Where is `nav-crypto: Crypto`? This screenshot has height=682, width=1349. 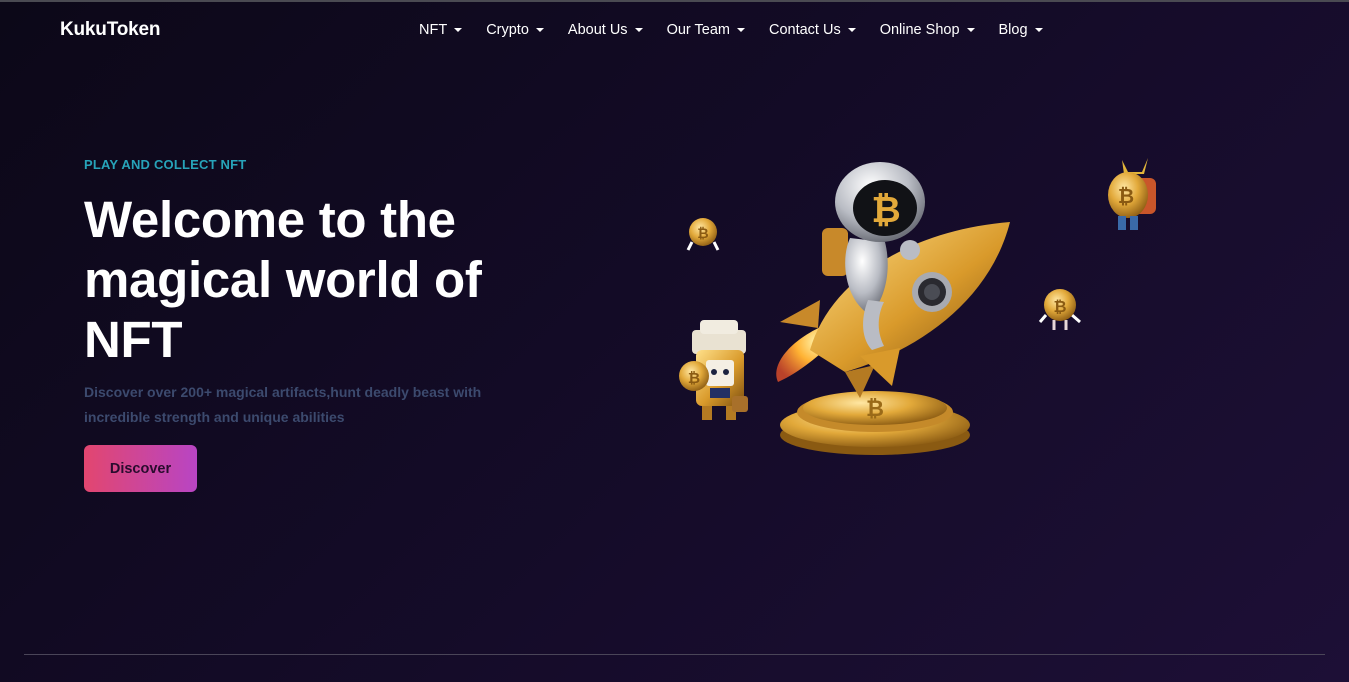 nav-crypto: Crypto is located at coordinates (515, 30).